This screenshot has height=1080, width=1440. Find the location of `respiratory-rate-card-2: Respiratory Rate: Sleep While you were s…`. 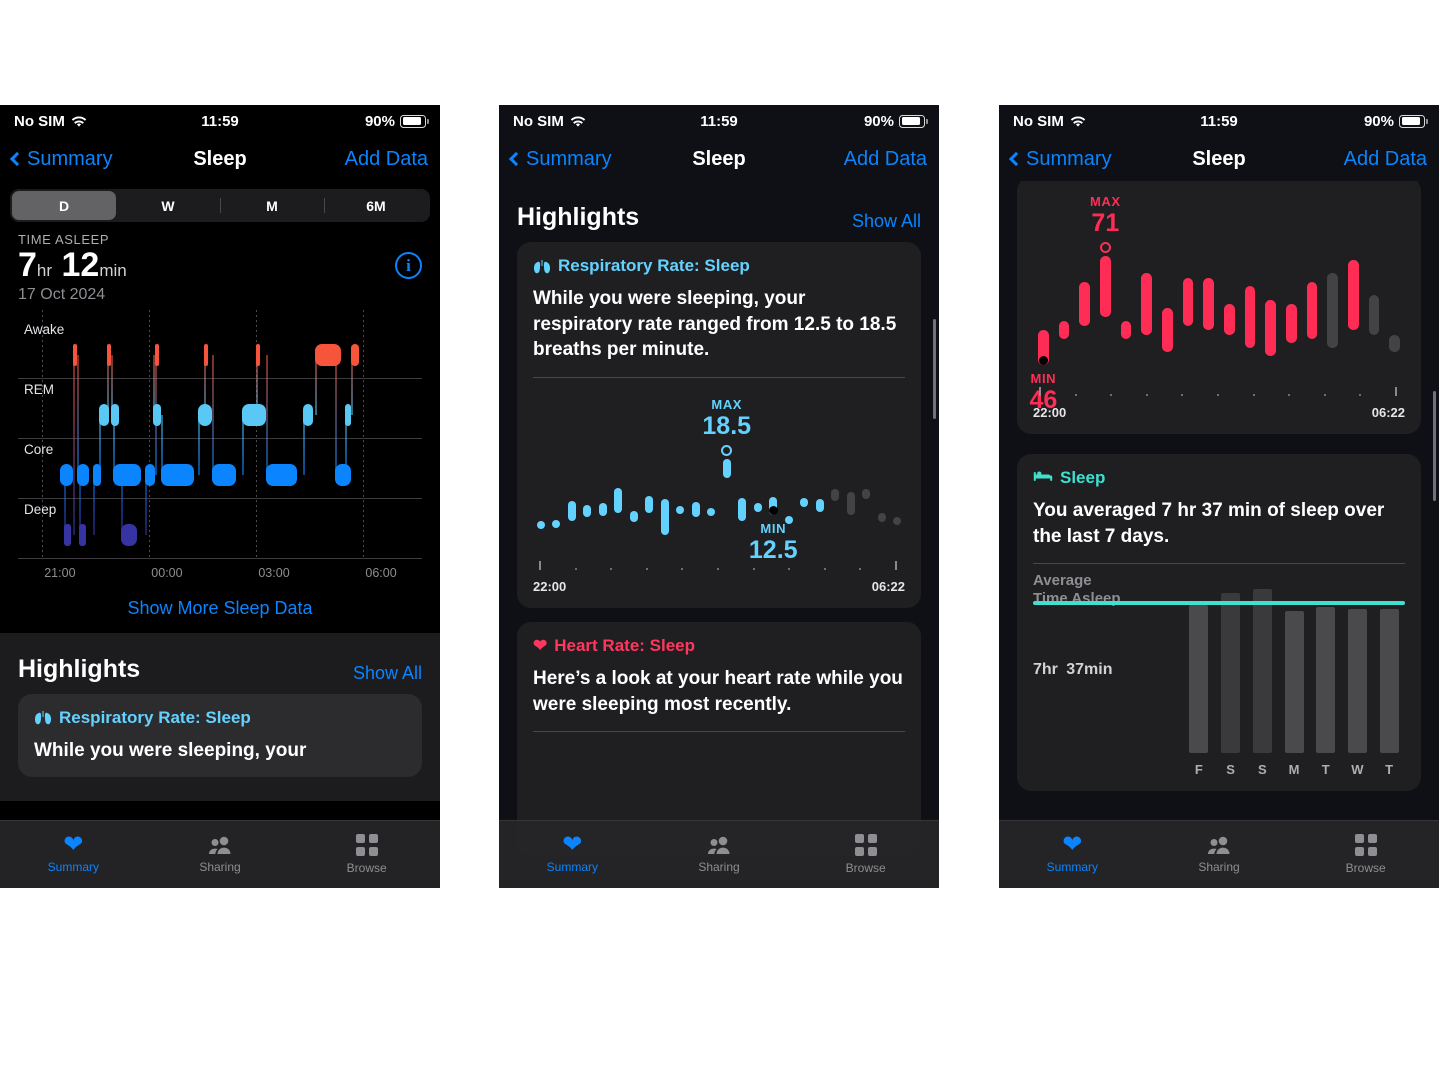

respiratory-rate-card-2: Respiratory Rate: Sleep While you were s… is located at coordinates (719, 425).